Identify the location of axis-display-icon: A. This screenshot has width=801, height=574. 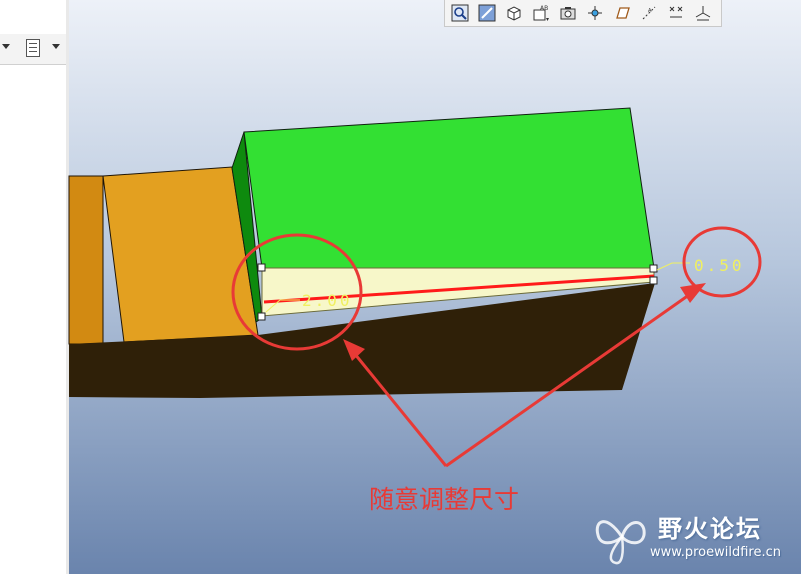
(649, 13).